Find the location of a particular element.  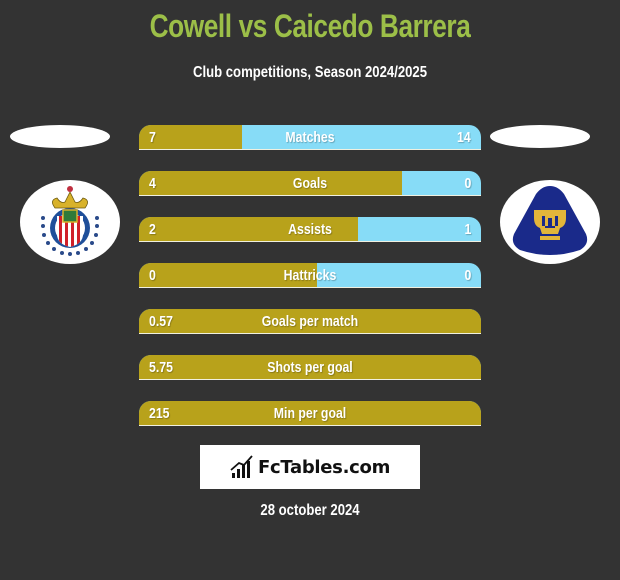

fctables-logo: FcTables.com is located at coordinates (310, 467).